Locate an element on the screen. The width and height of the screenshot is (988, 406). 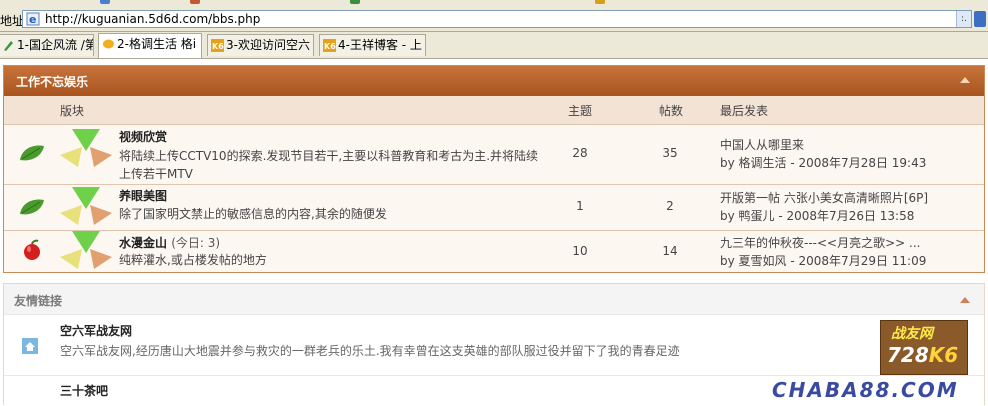
last-post-author: by 夏雪如风 is located at coordinates (753, 261).